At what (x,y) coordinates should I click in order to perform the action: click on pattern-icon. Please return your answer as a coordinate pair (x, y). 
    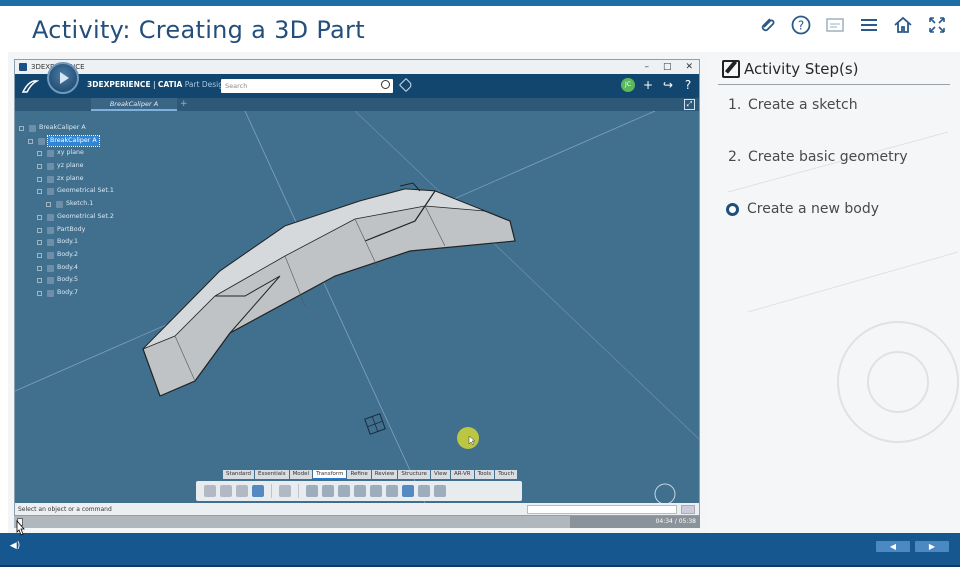
    Looking at the image, I should click on (312, 491).